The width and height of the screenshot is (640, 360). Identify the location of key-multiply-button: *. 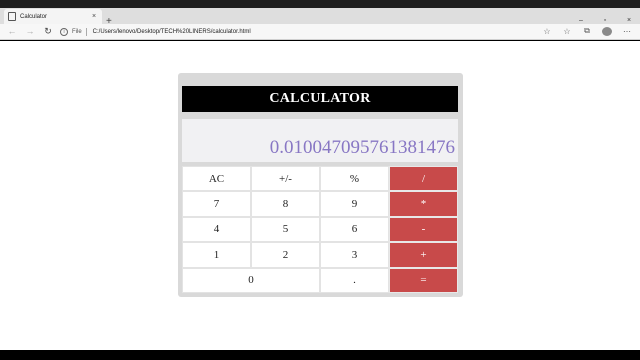
(423, 204).